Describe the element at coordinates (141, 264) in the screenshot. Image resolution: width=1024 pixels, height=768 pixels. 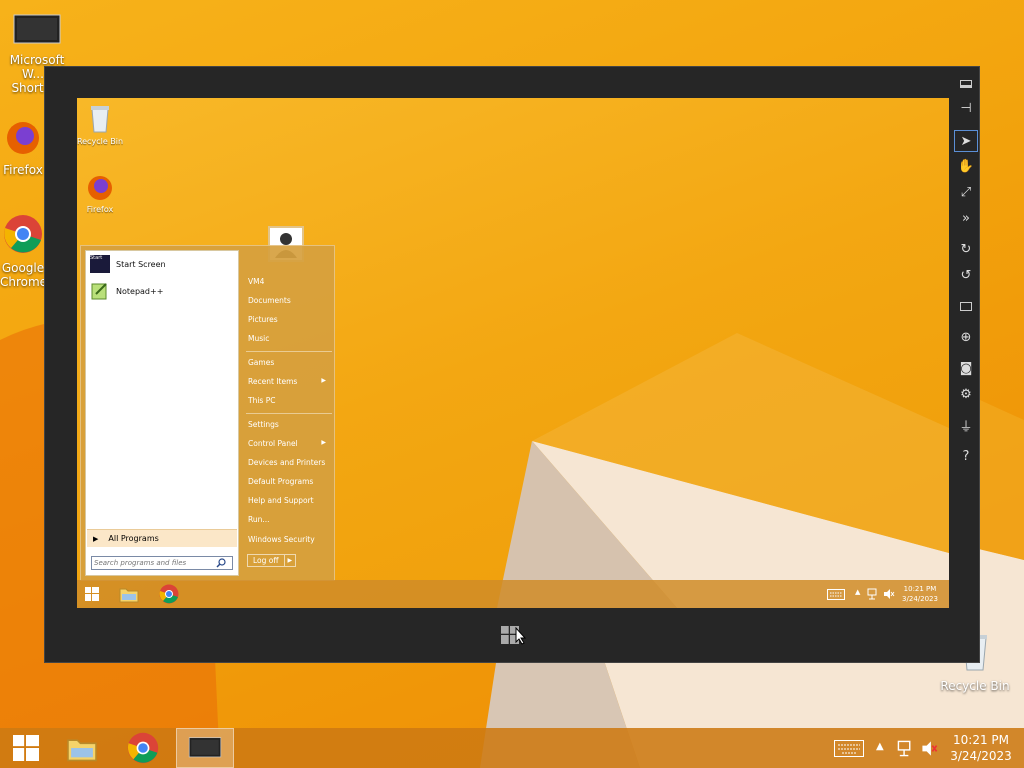
I see `start-item-label: Start Screen` at that location.